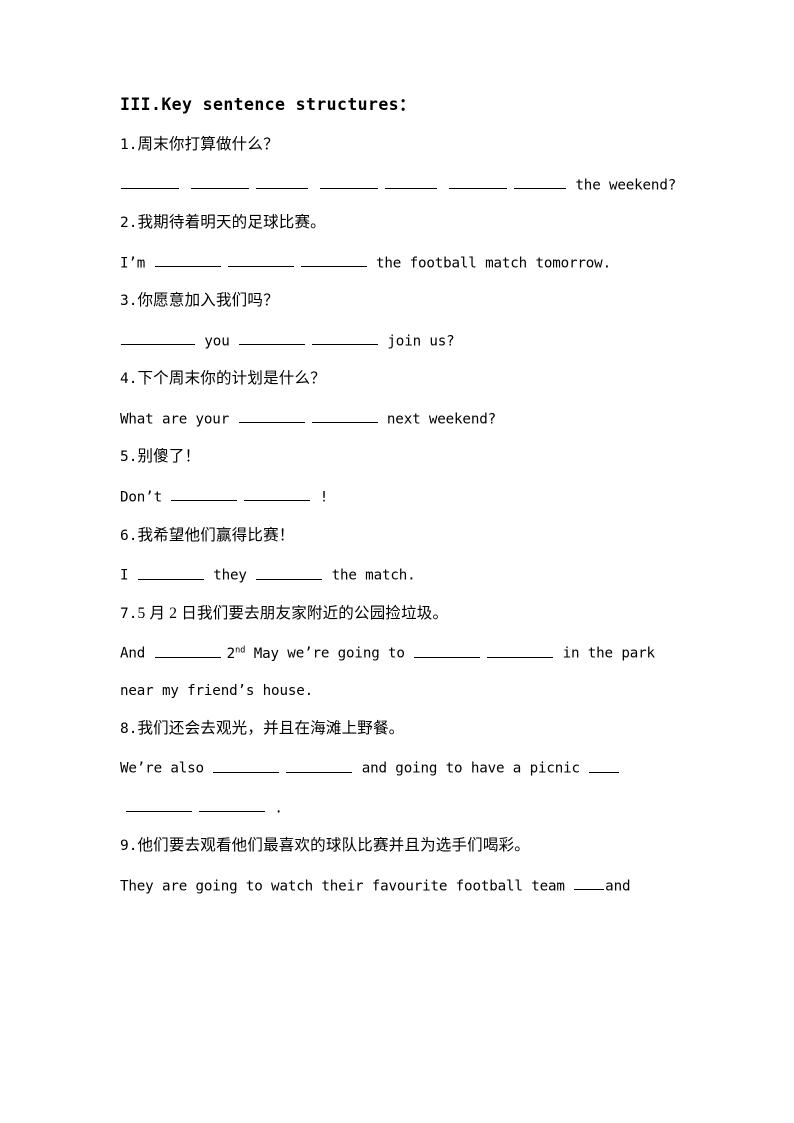  I want to click on question-8-answer-line: We’re also and going to have a picnic, so click(405, 768).